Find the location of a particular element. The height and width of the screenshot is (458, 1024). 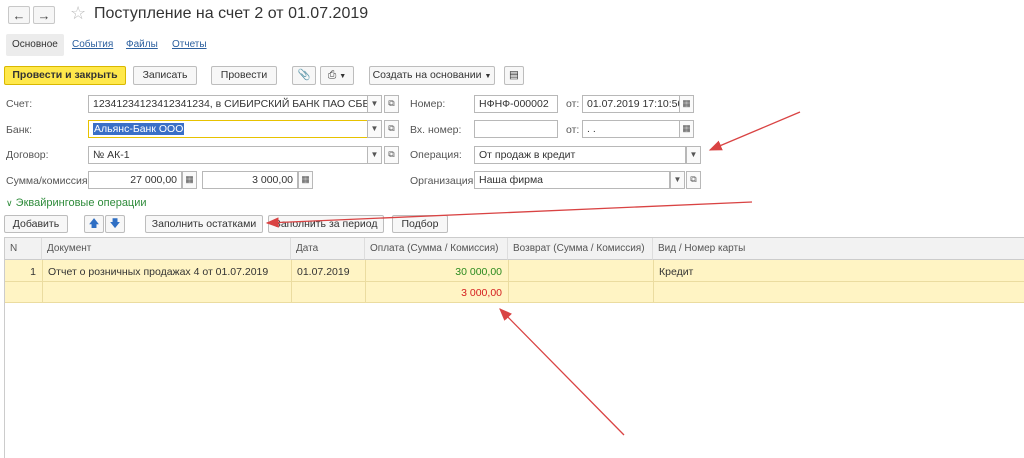

arrow-to-fill-remains is located at coordinates (509, 214).